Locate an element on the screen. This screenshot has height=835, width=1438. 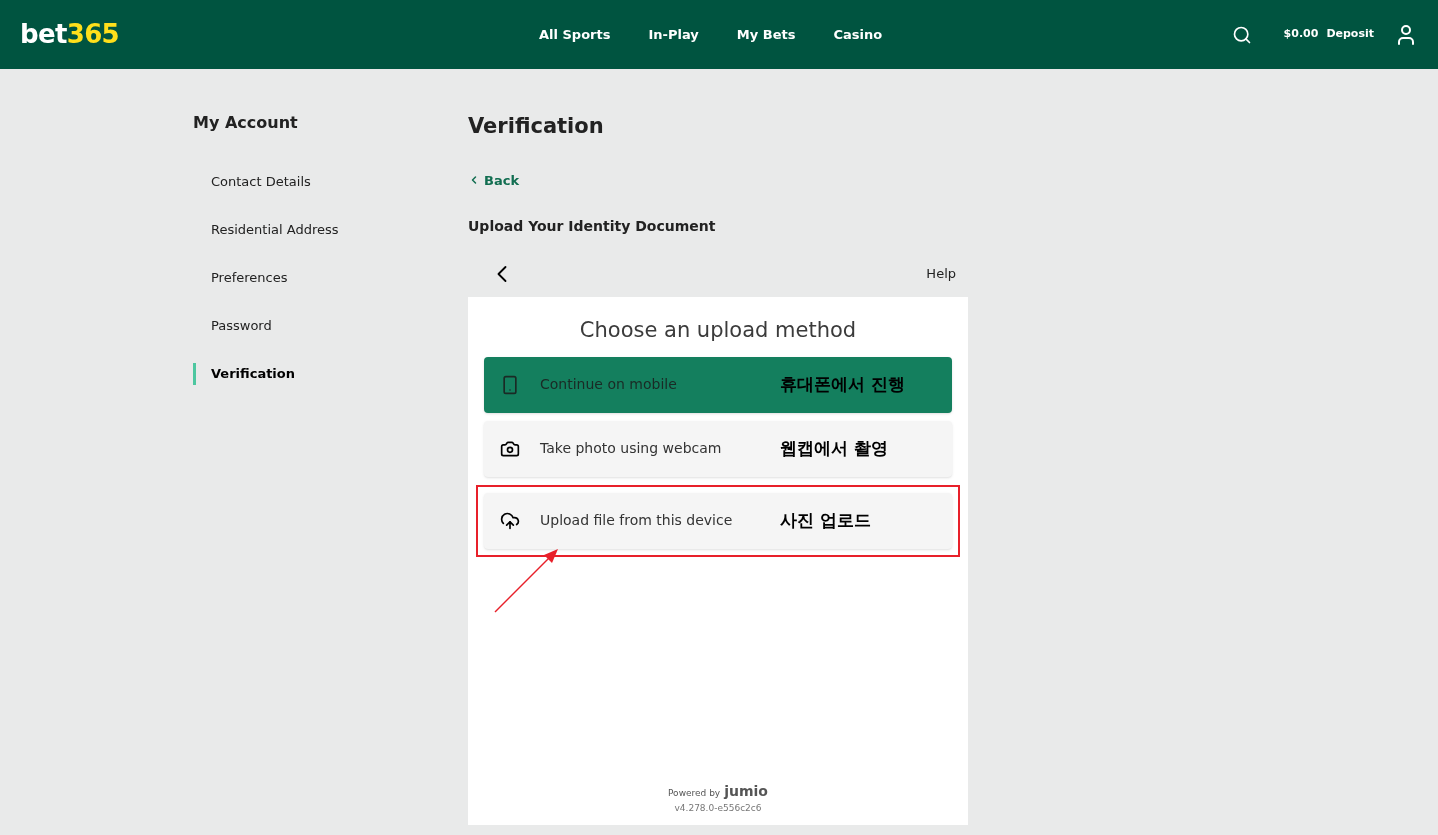
page-title: Verification is located at coordinates (536, 126).